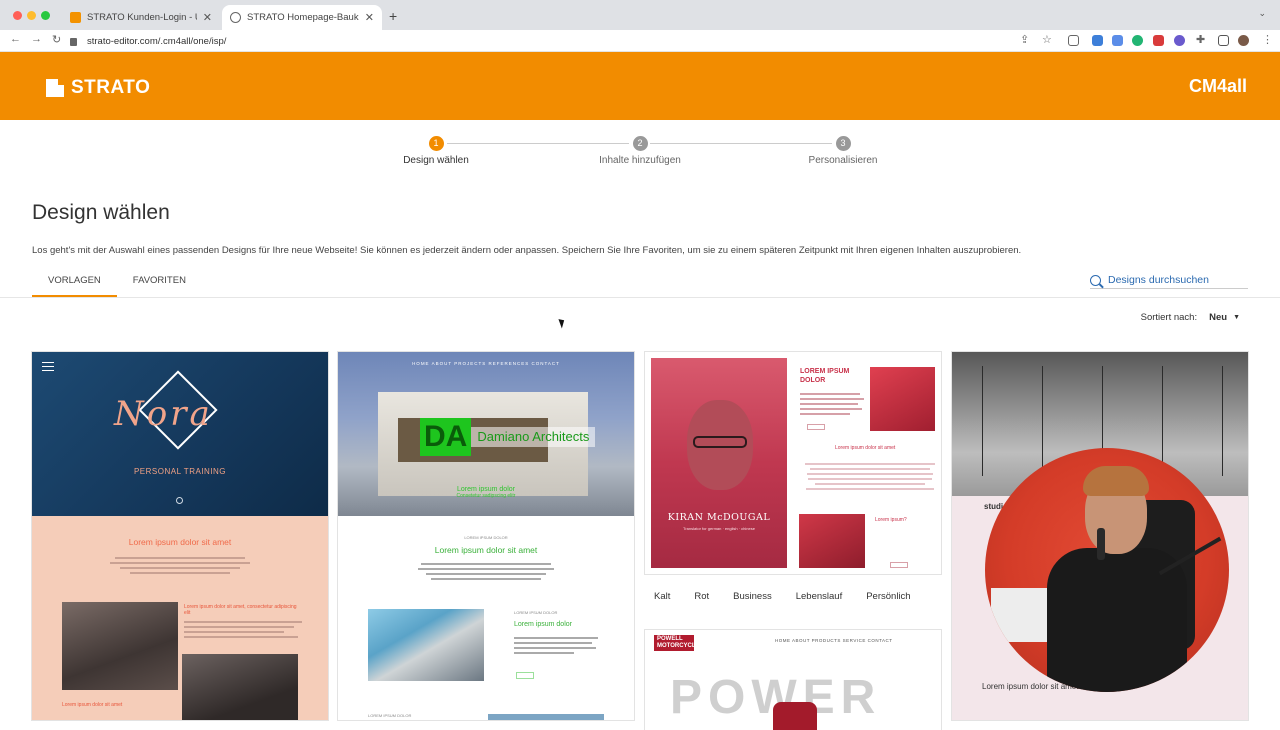  I want to click on template-logo: DA Damiano Architects, so click(508, 437).